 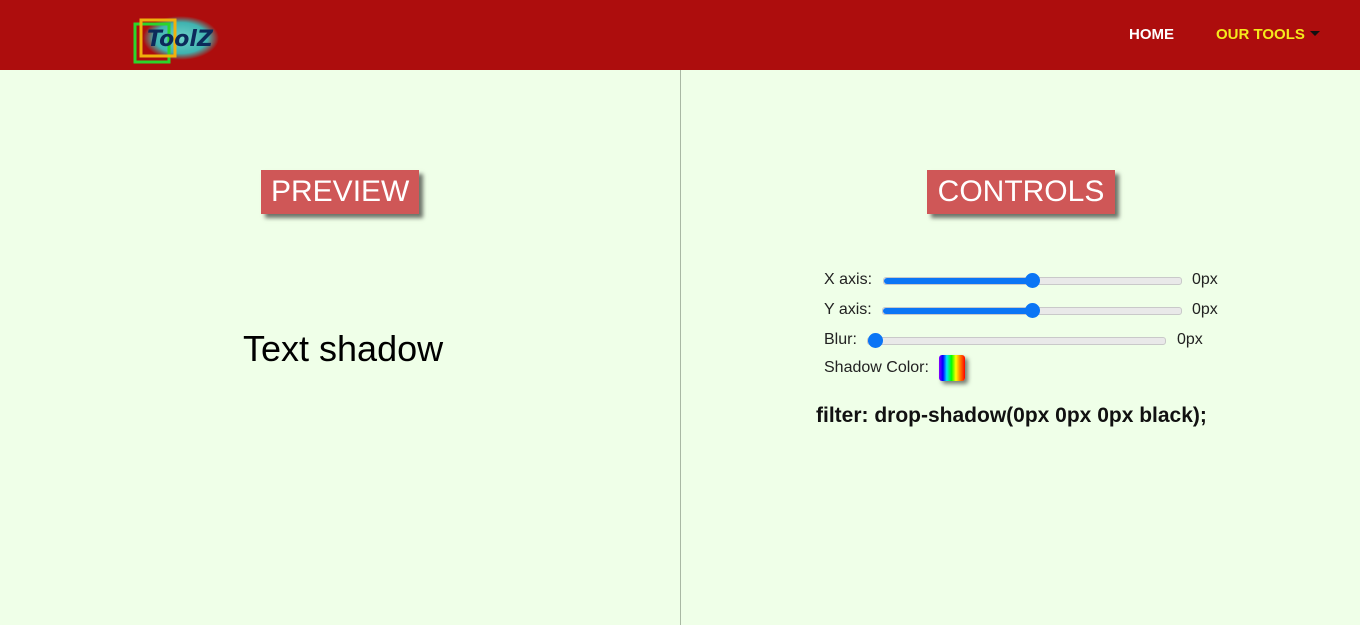 I want to click on chevron-down-icon, so click(x=1315, y=33).